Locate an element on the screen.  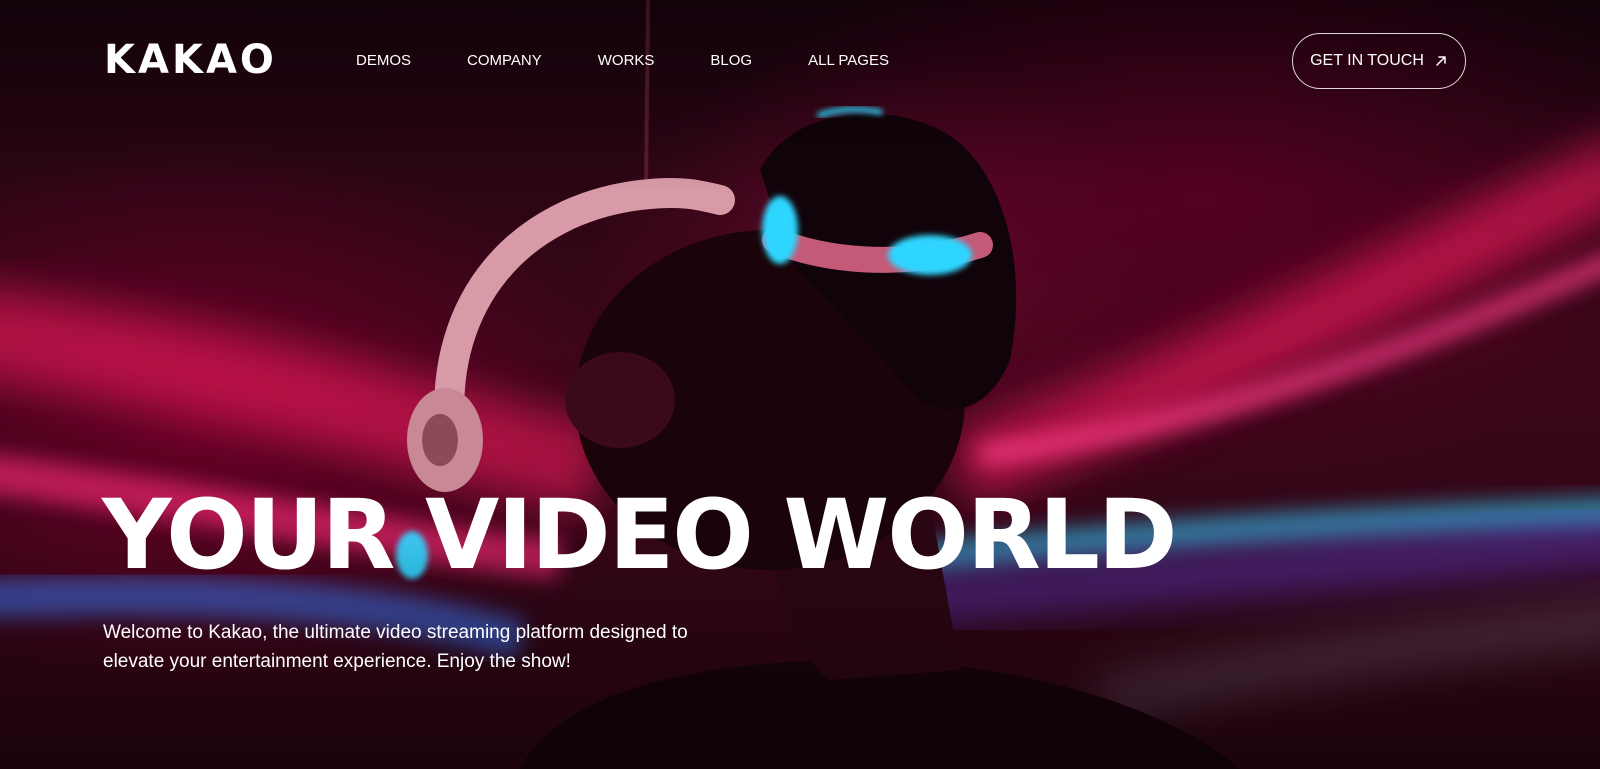
get-in-touch-button: GET IN TOUCH is located at coordinates (1379, 61).